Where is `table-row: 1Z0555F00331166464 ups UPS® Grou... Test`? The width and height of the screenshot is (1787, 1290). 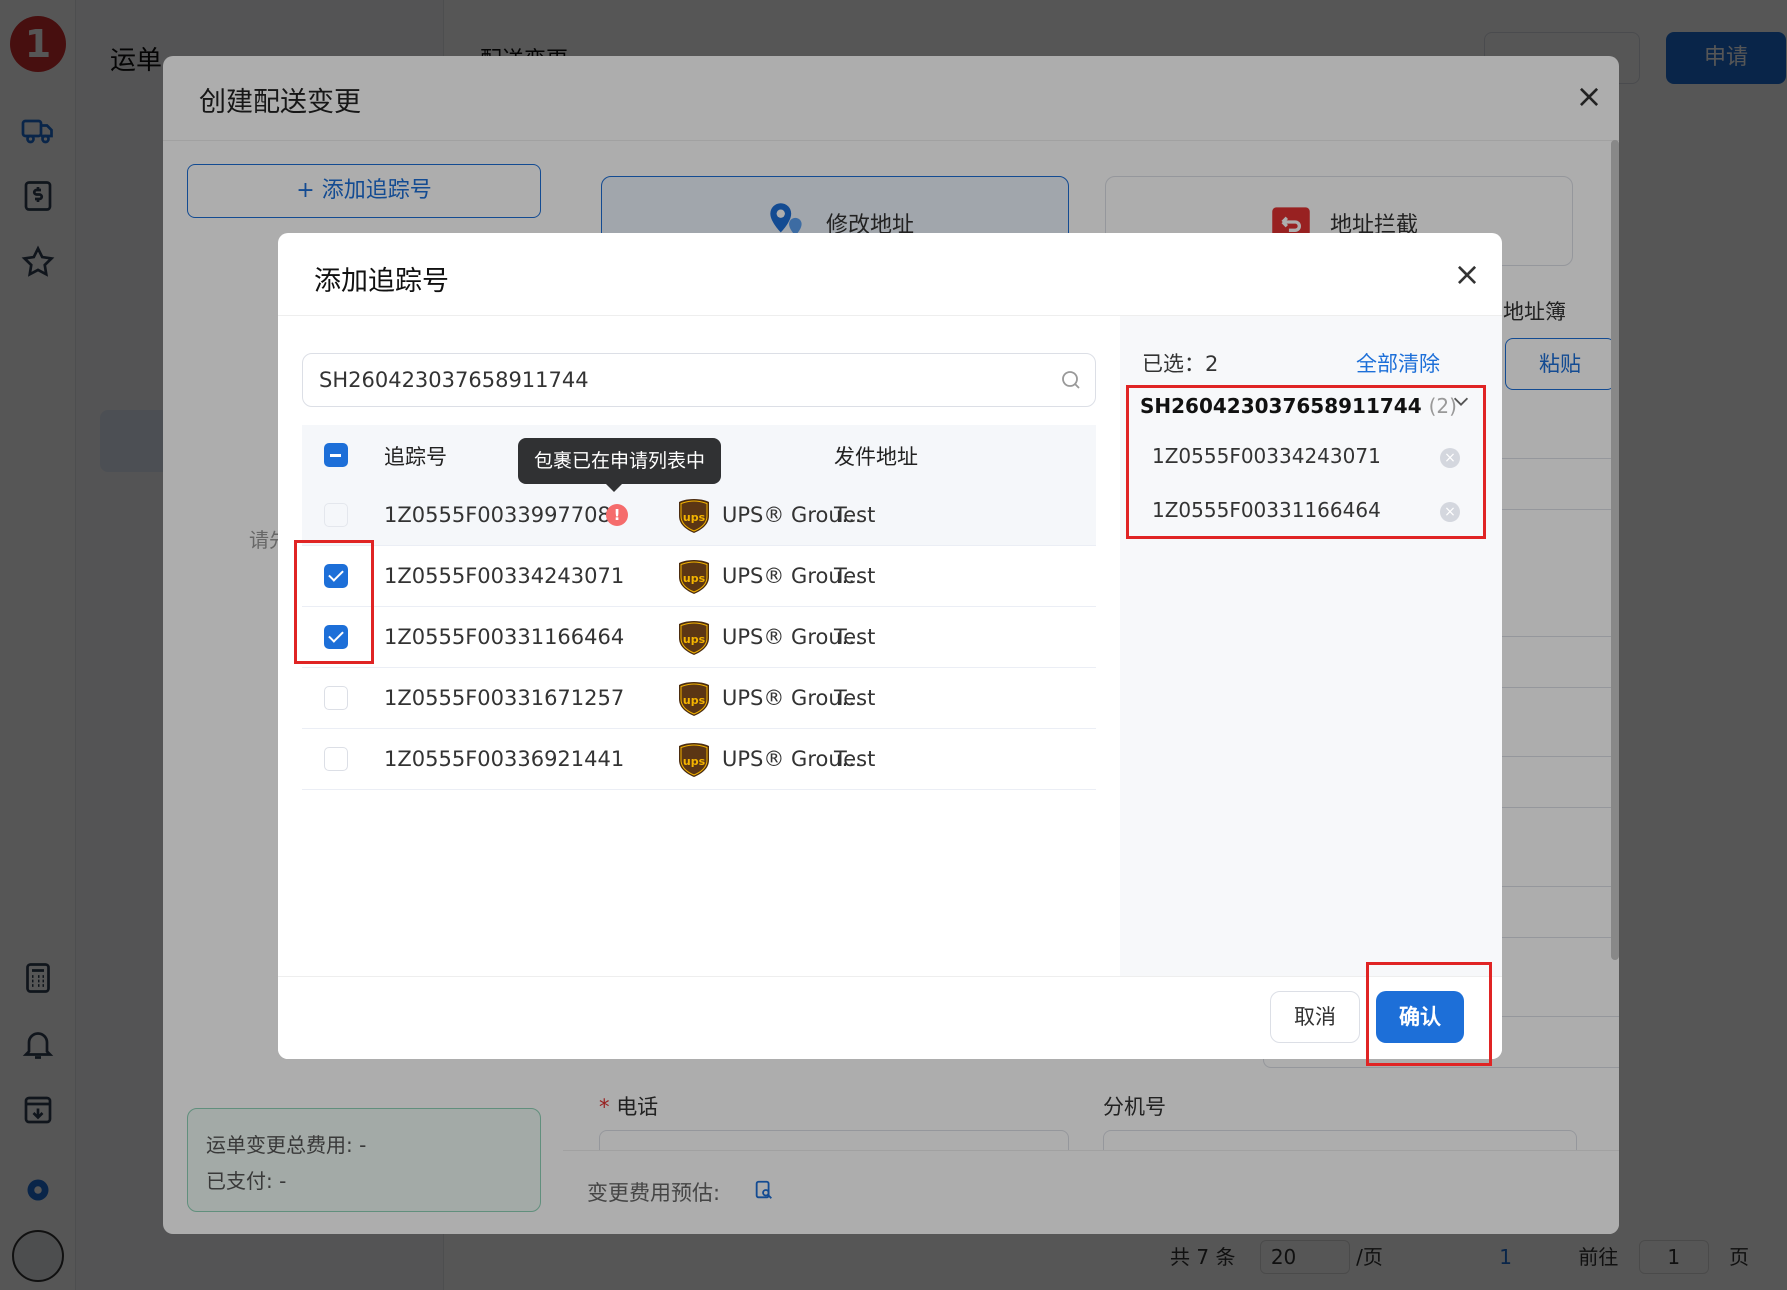 table-row: 1Z0555F00331166464 ups UPS® Grou... Test is located at coordinates (699, 637).